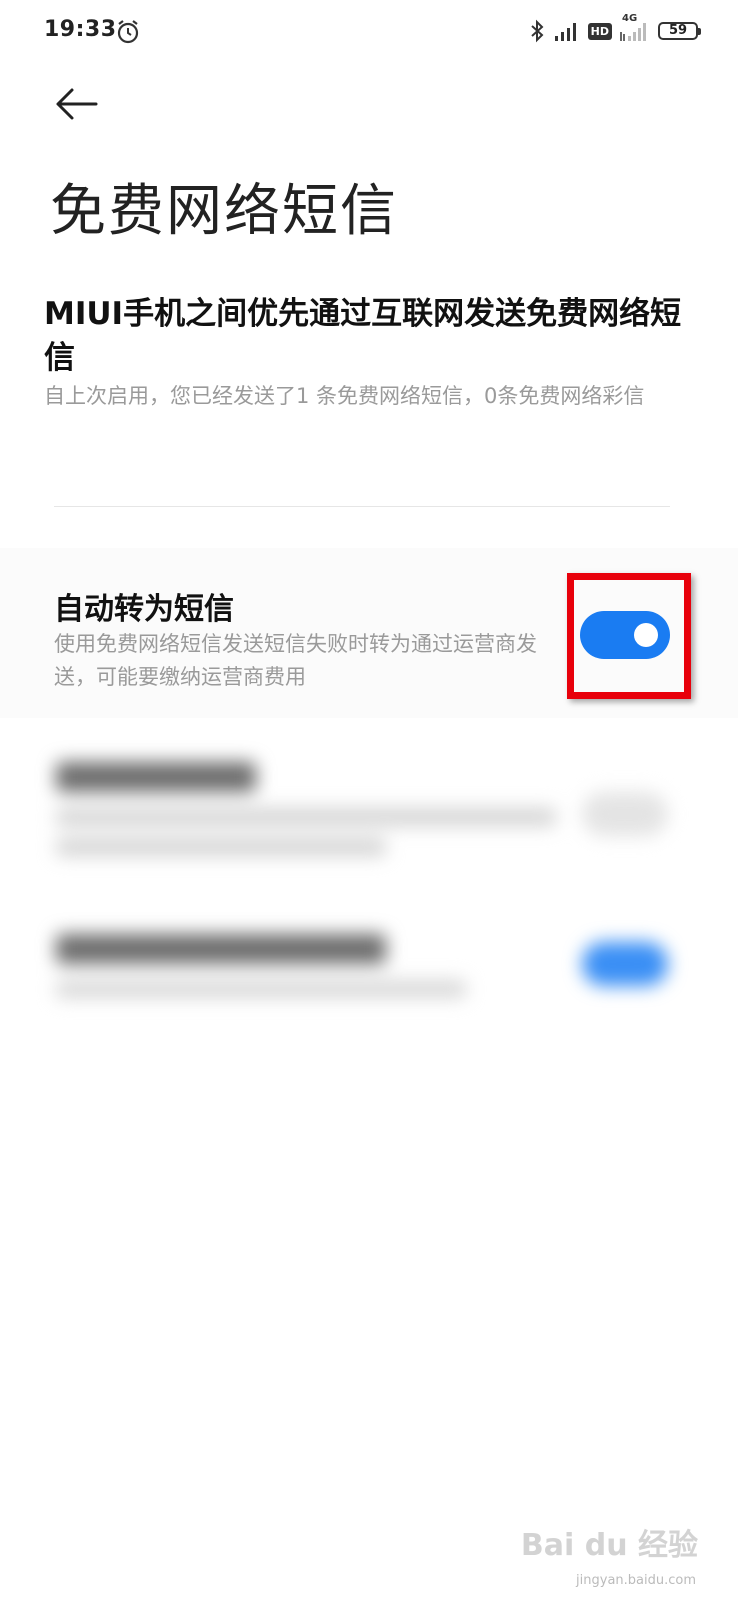 The height and width of the screenshot is (1600, 738). I want to click on hd-icon: HD, so click(599, 31).